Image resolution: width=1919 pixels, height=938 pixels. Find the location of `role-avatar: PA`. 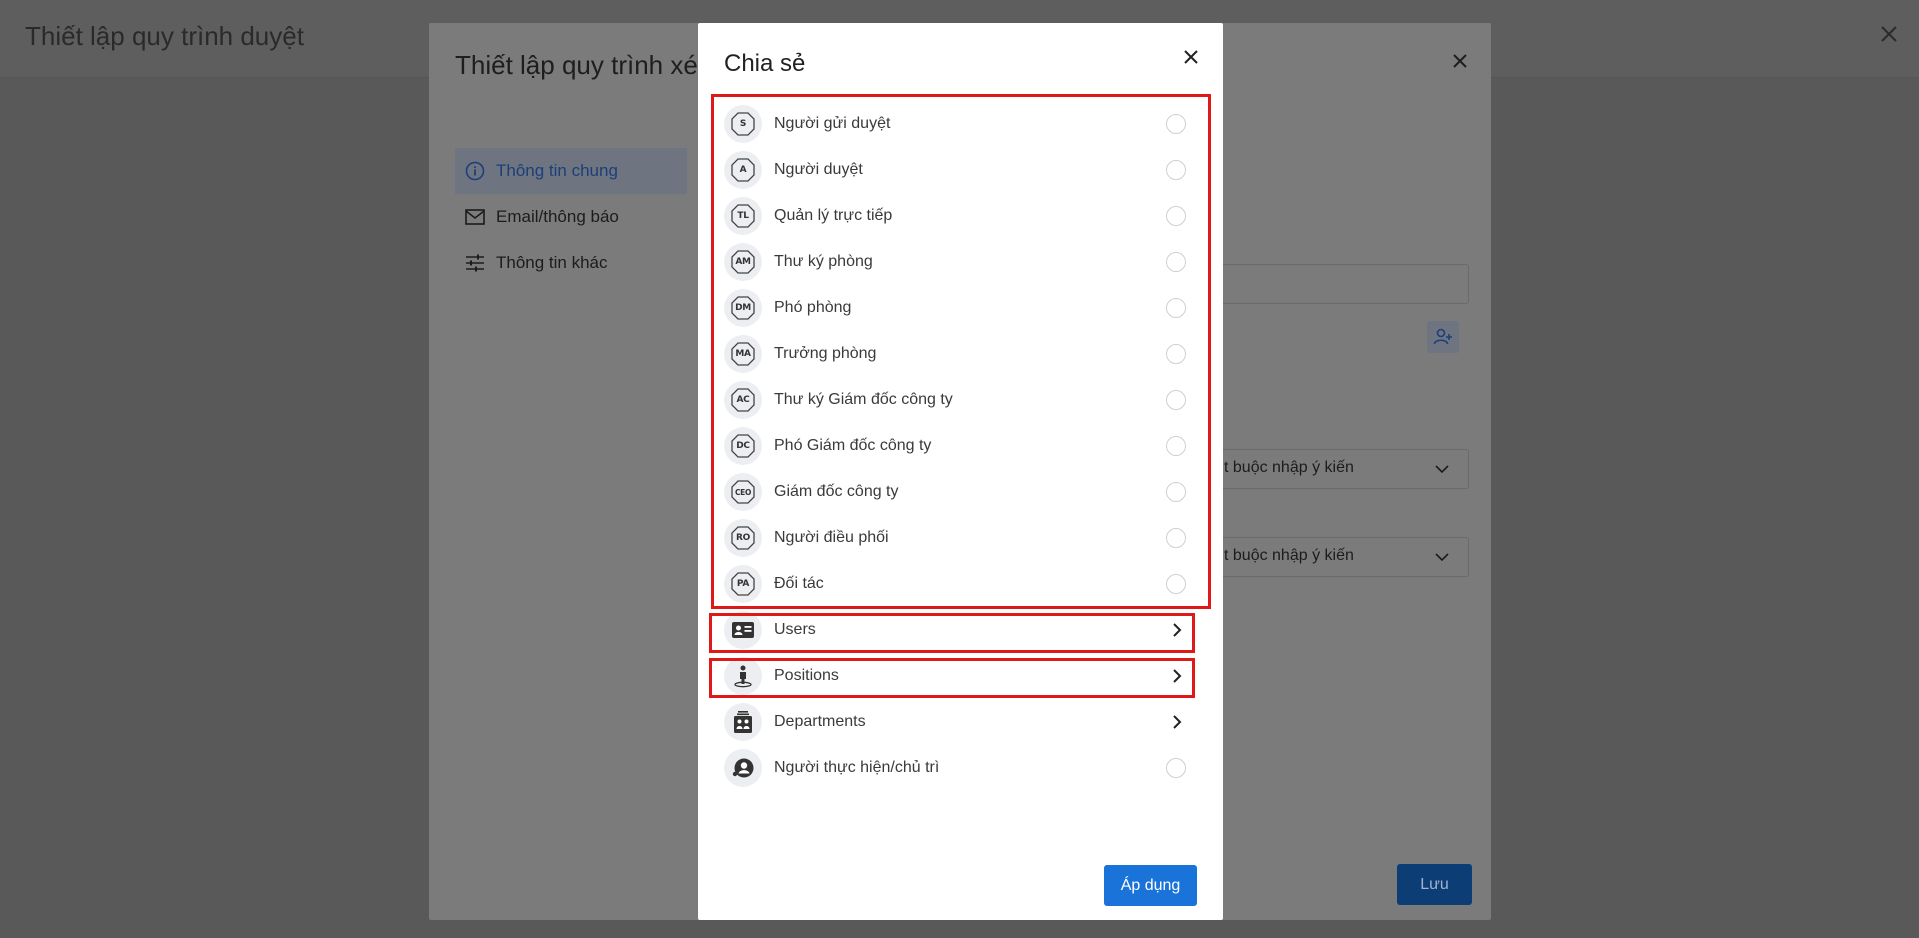

role-avatar: PA is located at coordinates (743, 584).